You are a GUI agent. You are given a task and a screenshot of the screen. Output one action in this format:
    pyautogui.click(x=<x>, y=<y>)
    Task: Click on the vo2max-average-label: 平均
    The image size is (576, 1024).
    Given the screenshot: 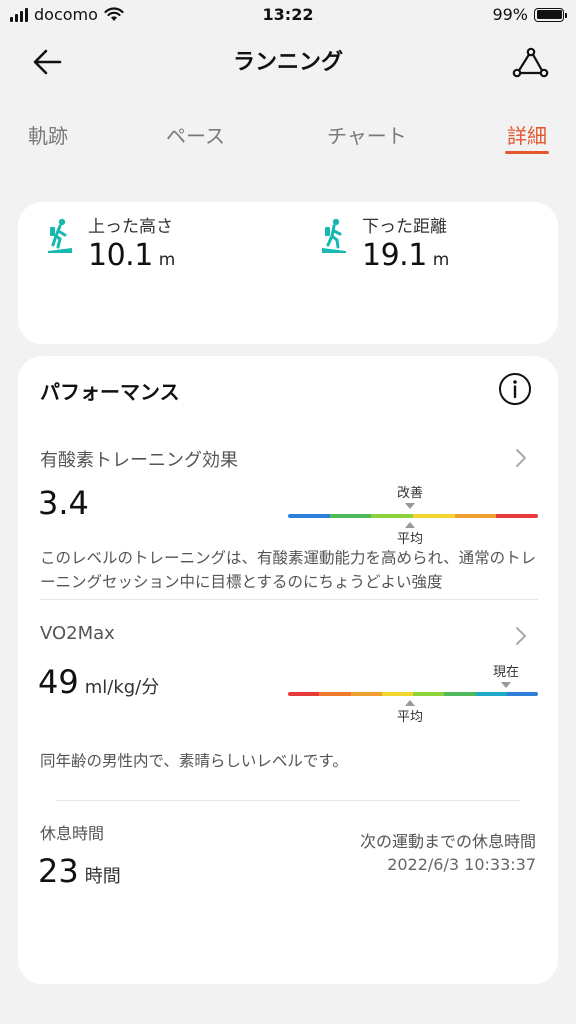 What is the action you would take?
    pyautogui.click(x=409, y=717)
    